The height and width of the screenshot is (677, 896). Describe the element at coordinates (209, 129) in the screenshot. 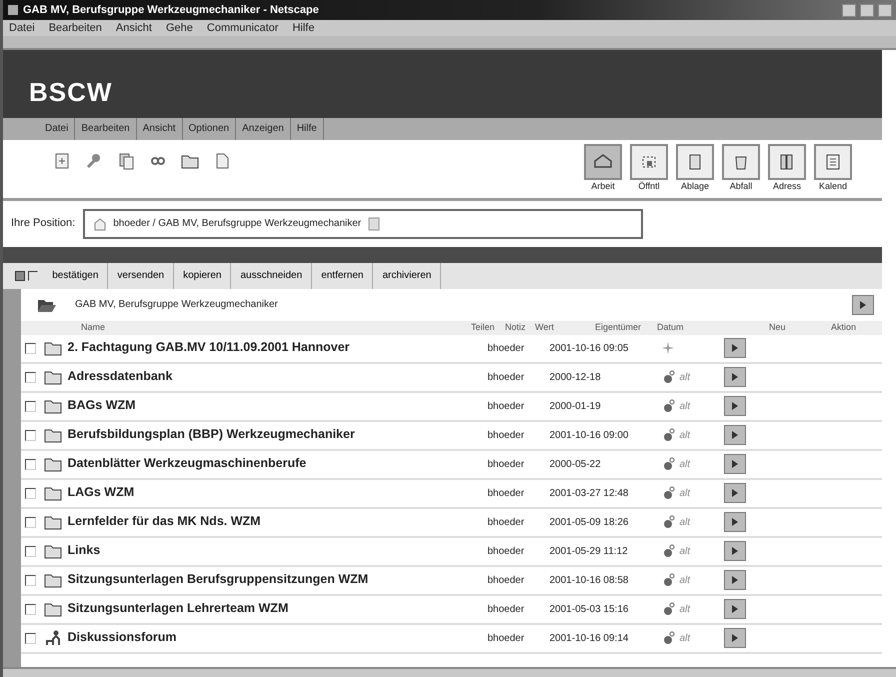

I see `menu-item: Optionen` at that location.